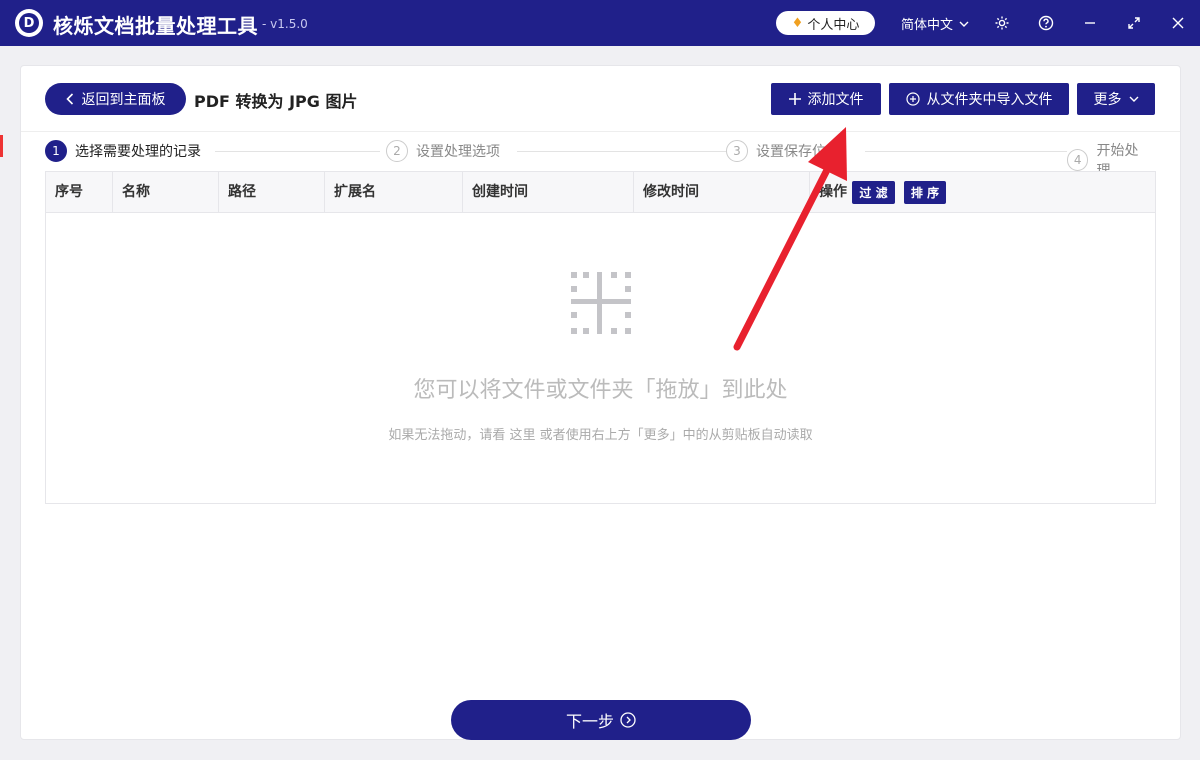 Image resolution: width=1200 pixels, height=760 pixels. I want to click on back-to-main-button: 返回到主面板, so click(115, 99).